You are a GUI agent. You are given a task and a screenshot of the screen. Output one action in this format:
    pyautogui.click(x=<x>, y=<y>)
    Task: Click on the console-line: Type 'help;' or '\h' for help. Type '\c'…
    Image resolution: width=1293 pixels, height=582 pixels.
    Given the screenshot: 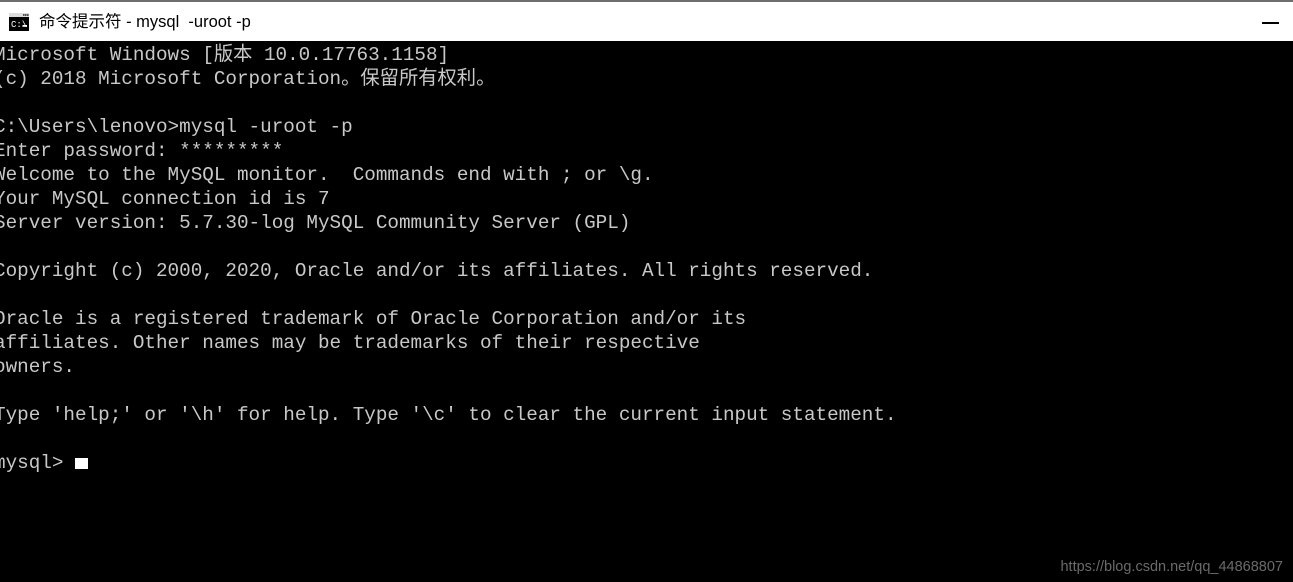 What is the action you would take?
    pyautogui.click(x=448, y=415)
    